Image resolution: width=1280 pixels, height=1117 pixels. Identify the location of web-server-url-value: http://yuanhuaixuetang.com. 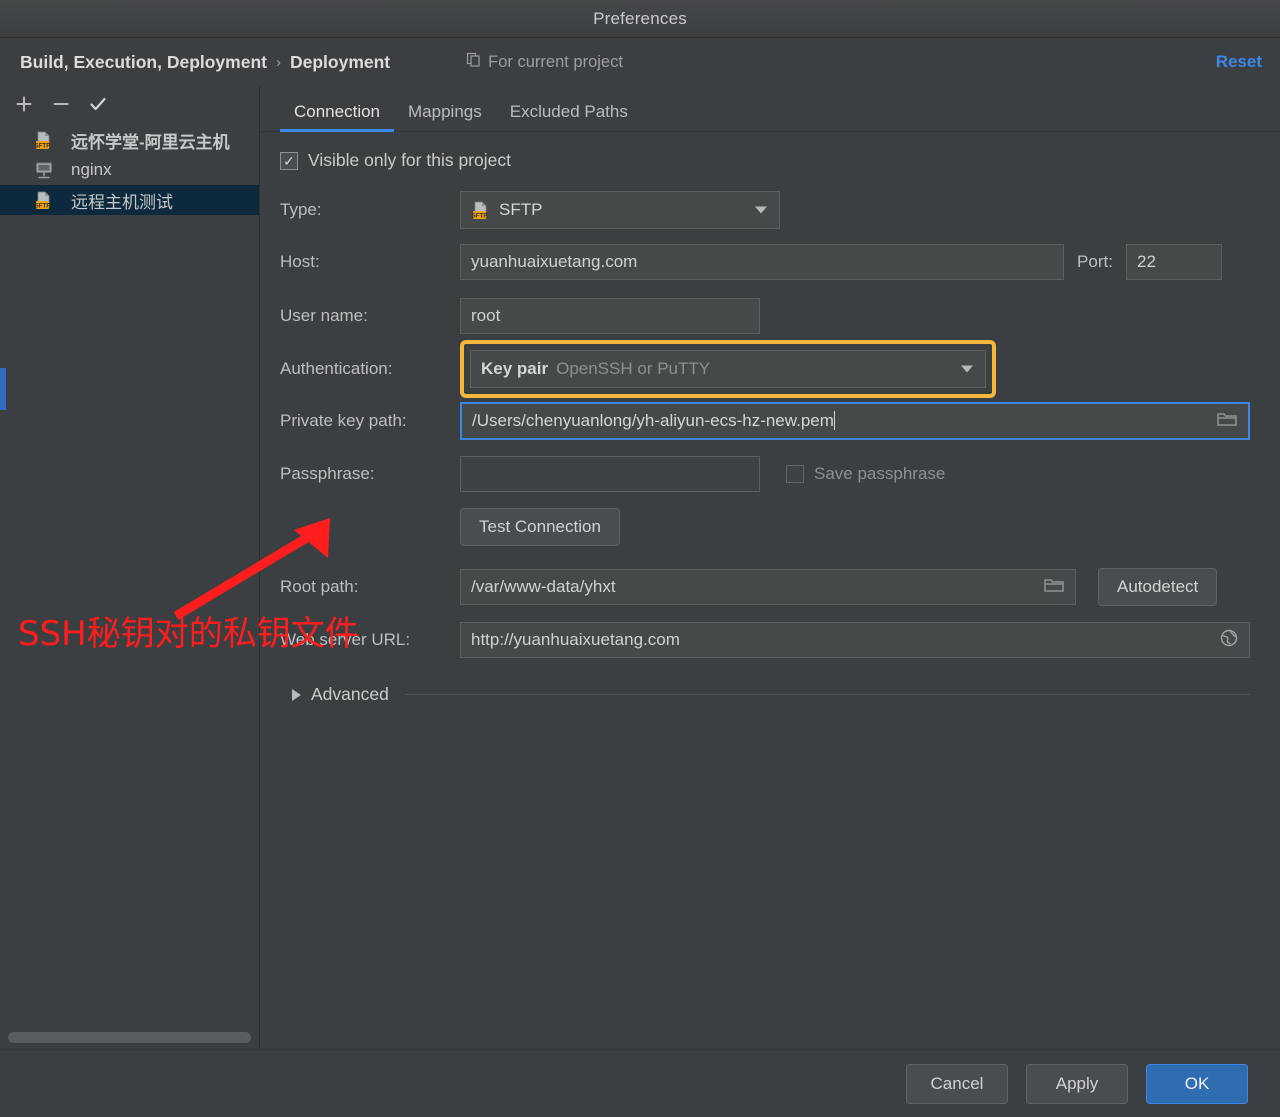
(575, 639).